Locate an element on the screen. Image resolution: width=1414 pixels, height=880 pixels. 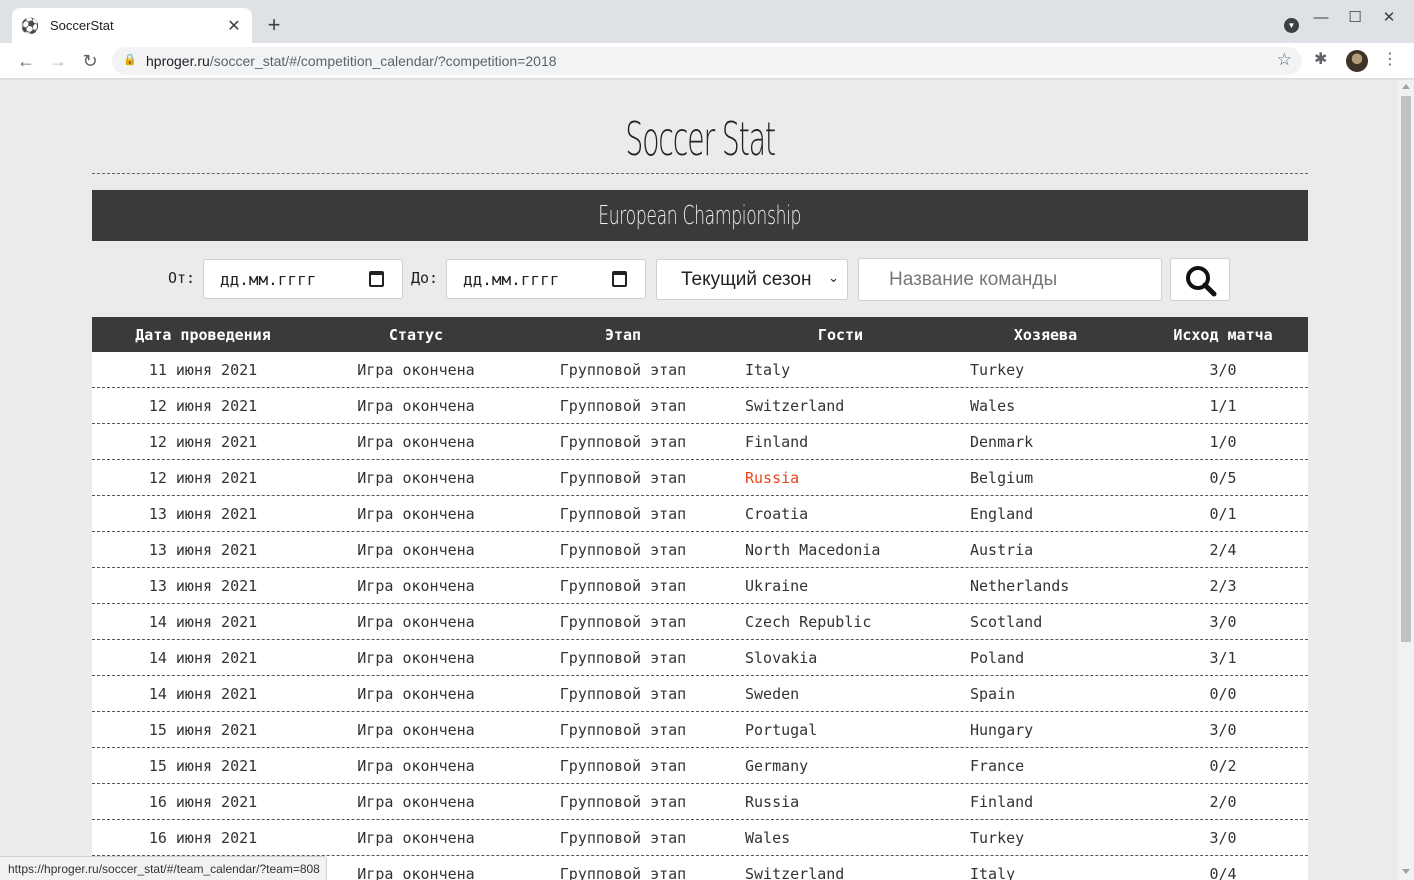
cell-away-team: Croatia is located at coordinates (840, 514).